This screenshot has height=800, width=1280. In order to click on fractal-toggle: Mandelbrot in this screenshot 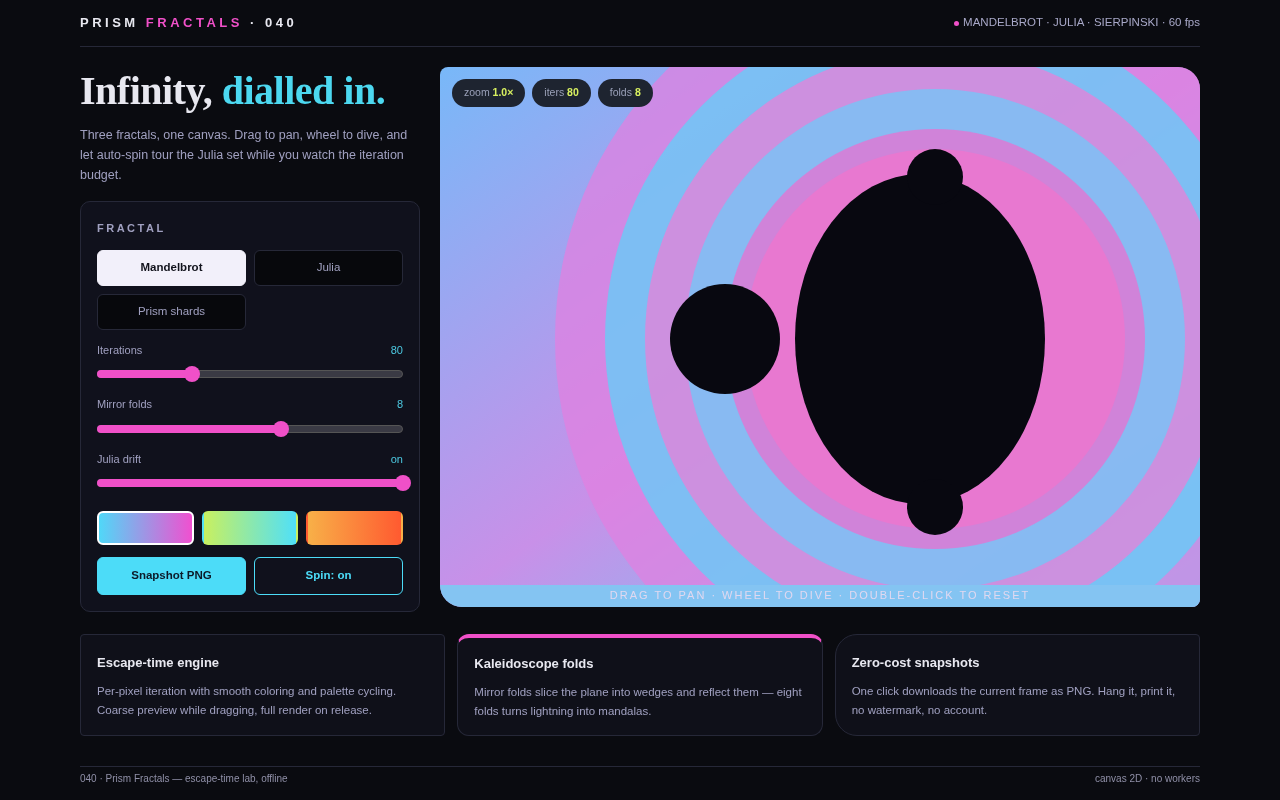, I will do `click(171, 267)`.